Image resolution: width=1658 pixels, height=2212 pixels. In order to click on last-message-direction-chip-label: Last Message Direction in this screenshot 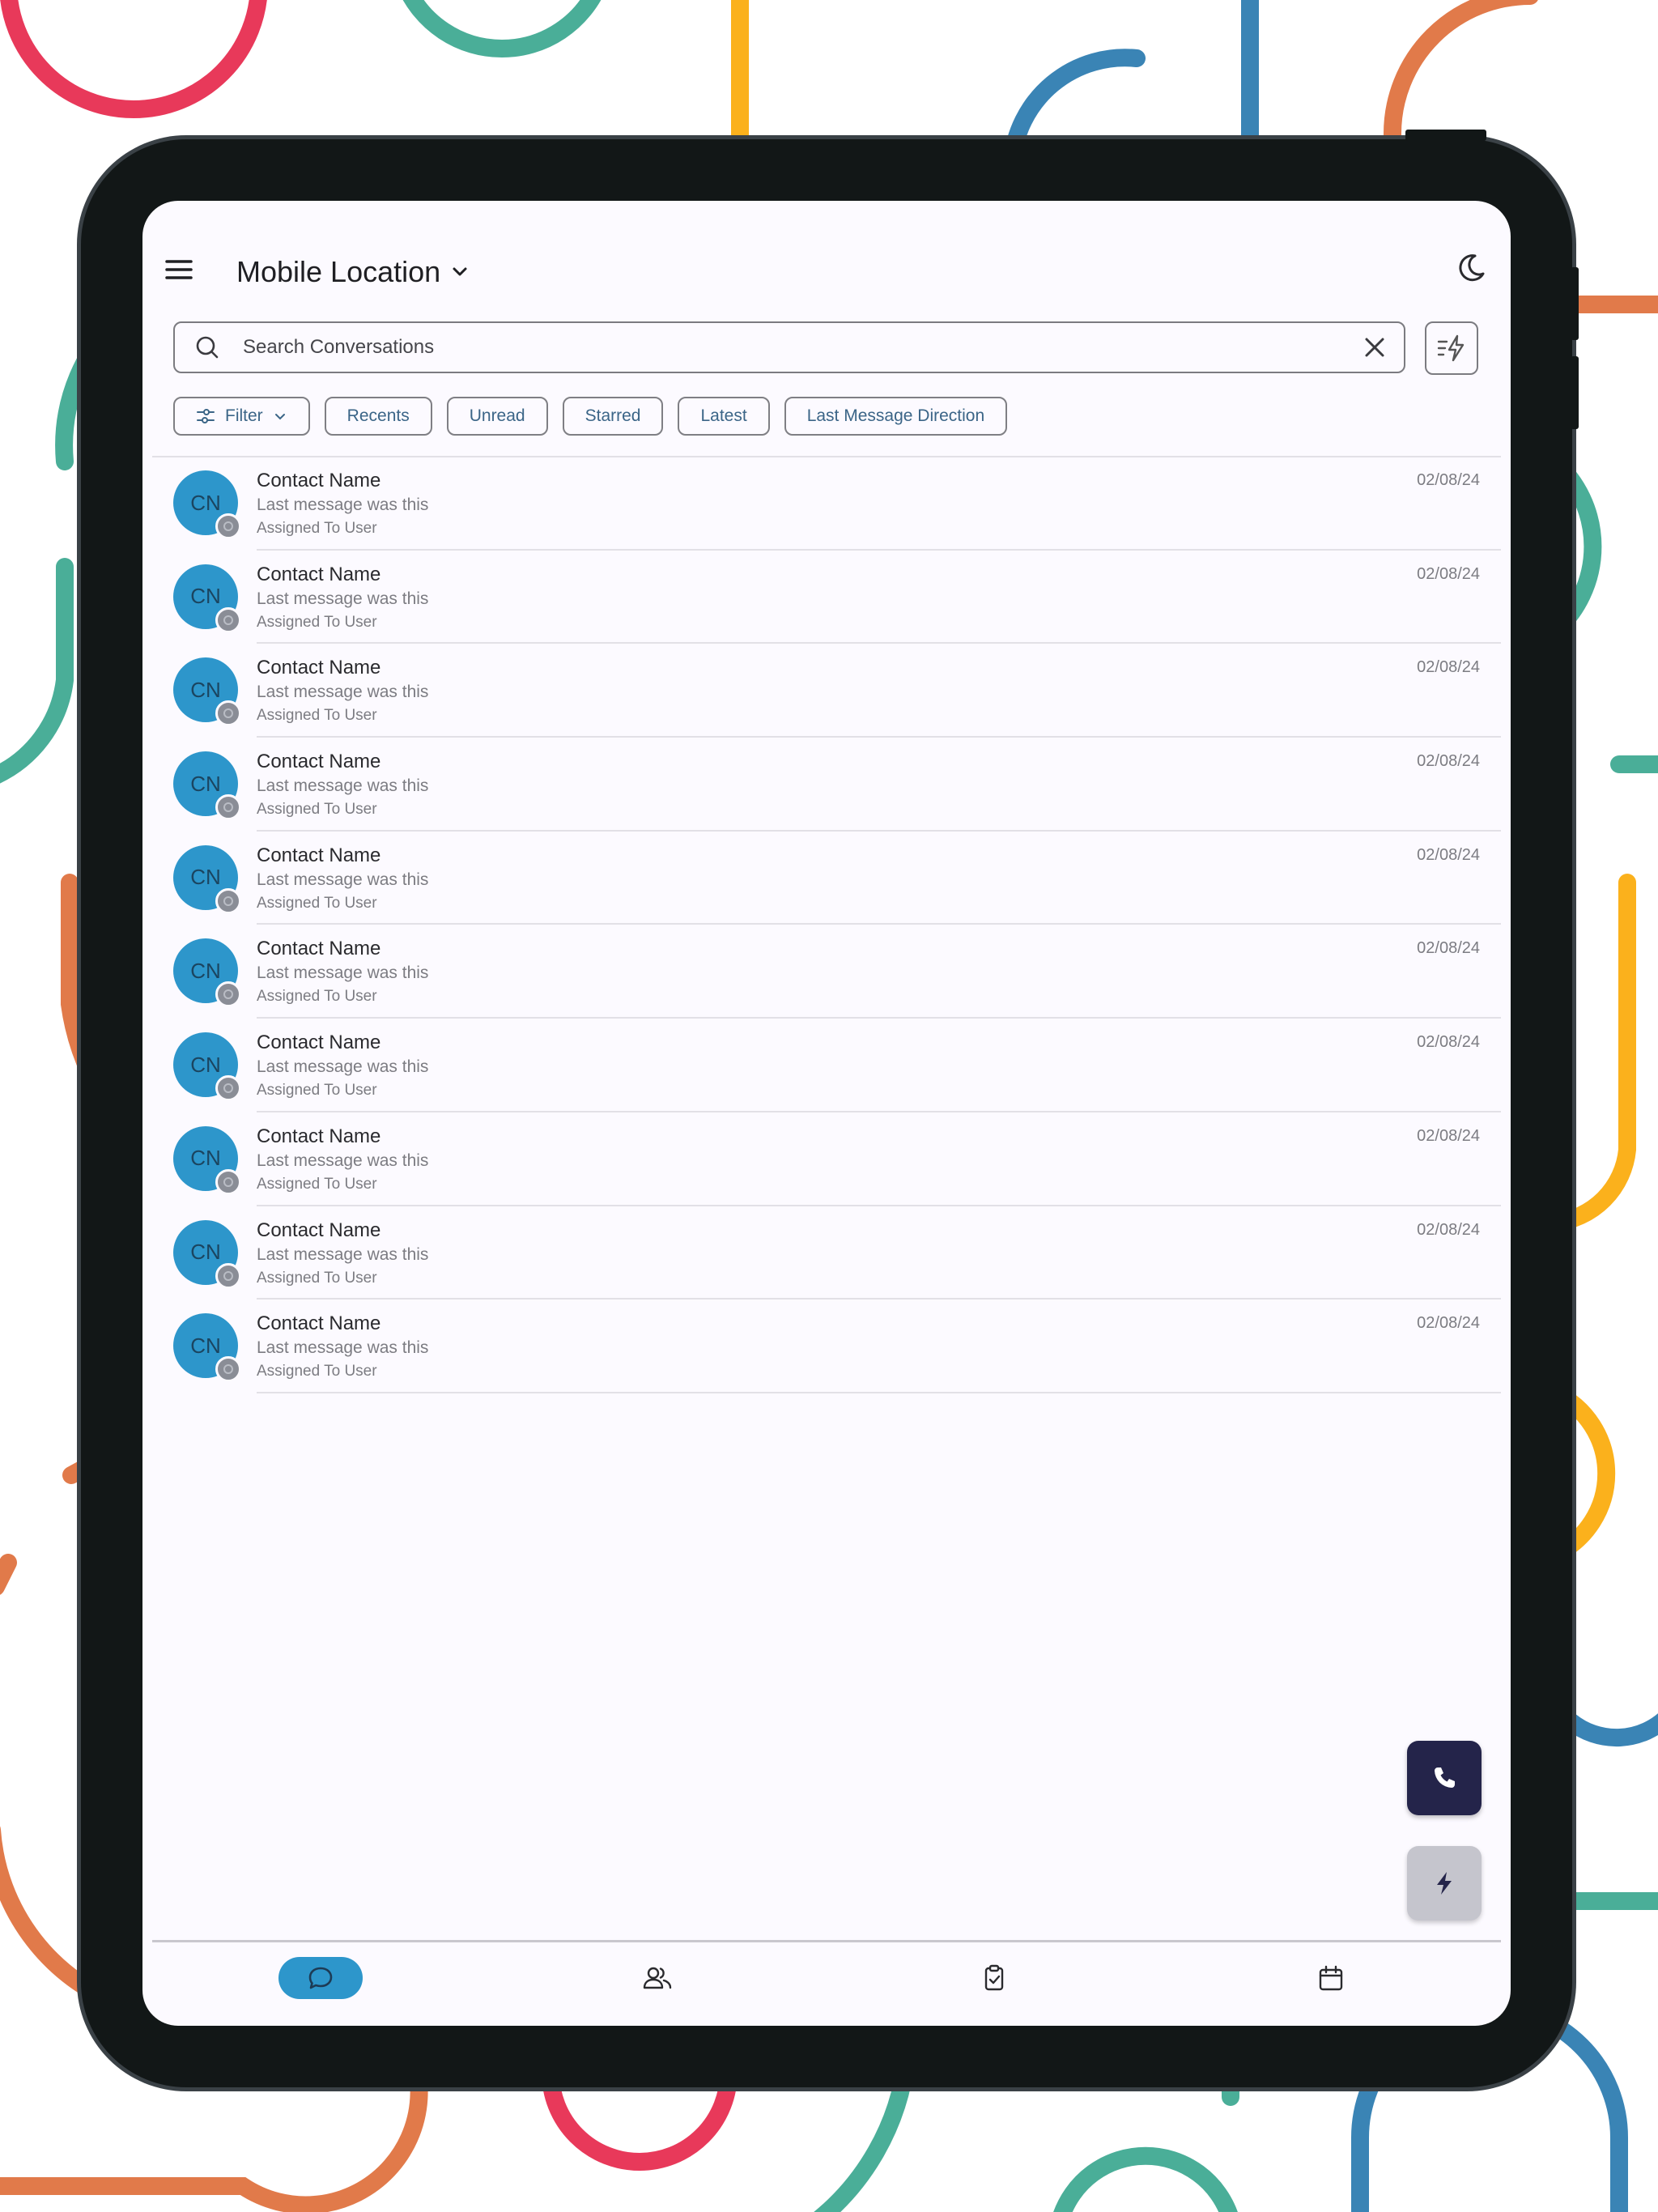, I will do `click(895, 416)`.